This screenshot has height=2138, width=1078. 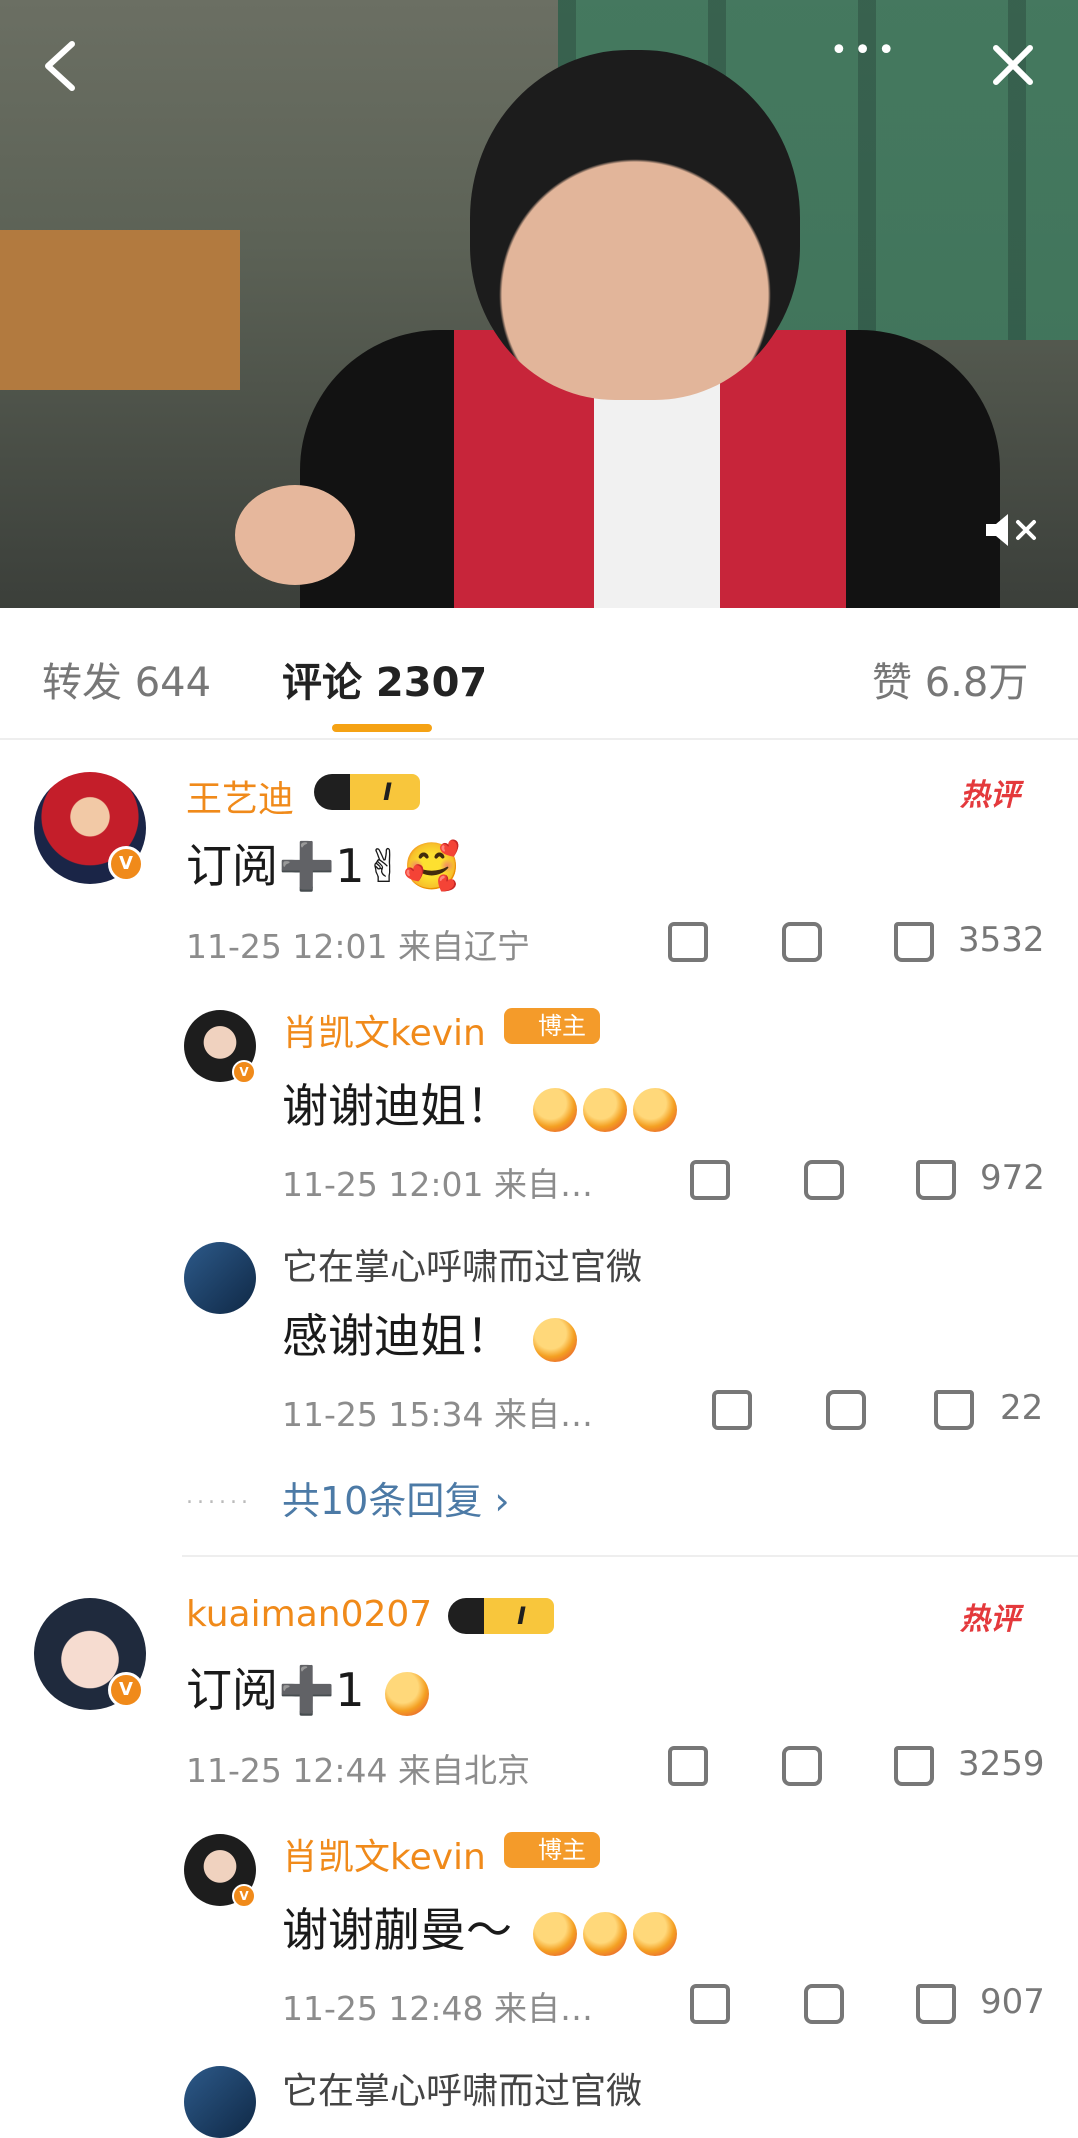 What do you see at coordinates (1010, 533) in the screenshot?
I see `mute-icon` at bounding box center [1010, 533].